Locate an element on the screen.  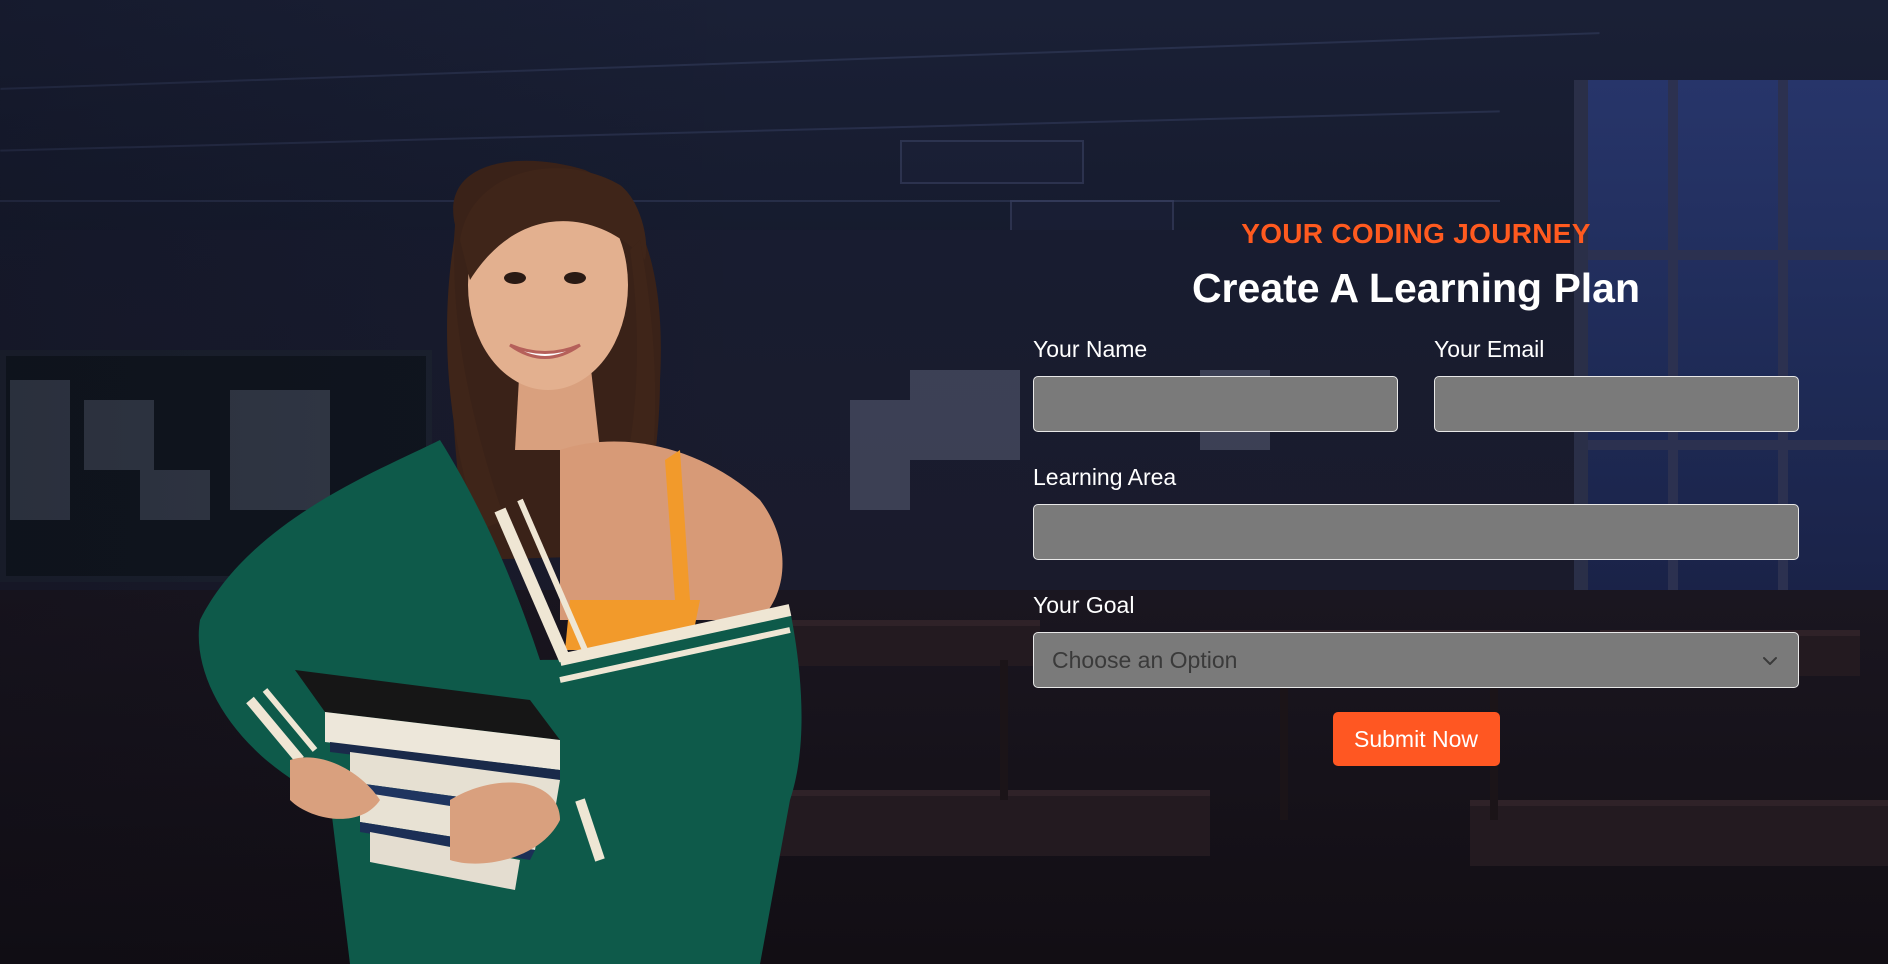
learning-area-label: Learning Area is located at coordinates (1105, 477).